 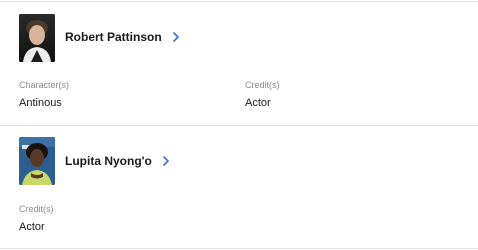 What do you see at coordinates (239, 1) in the screenshot?
I see `top-divider` at bounding box center [239, 1].